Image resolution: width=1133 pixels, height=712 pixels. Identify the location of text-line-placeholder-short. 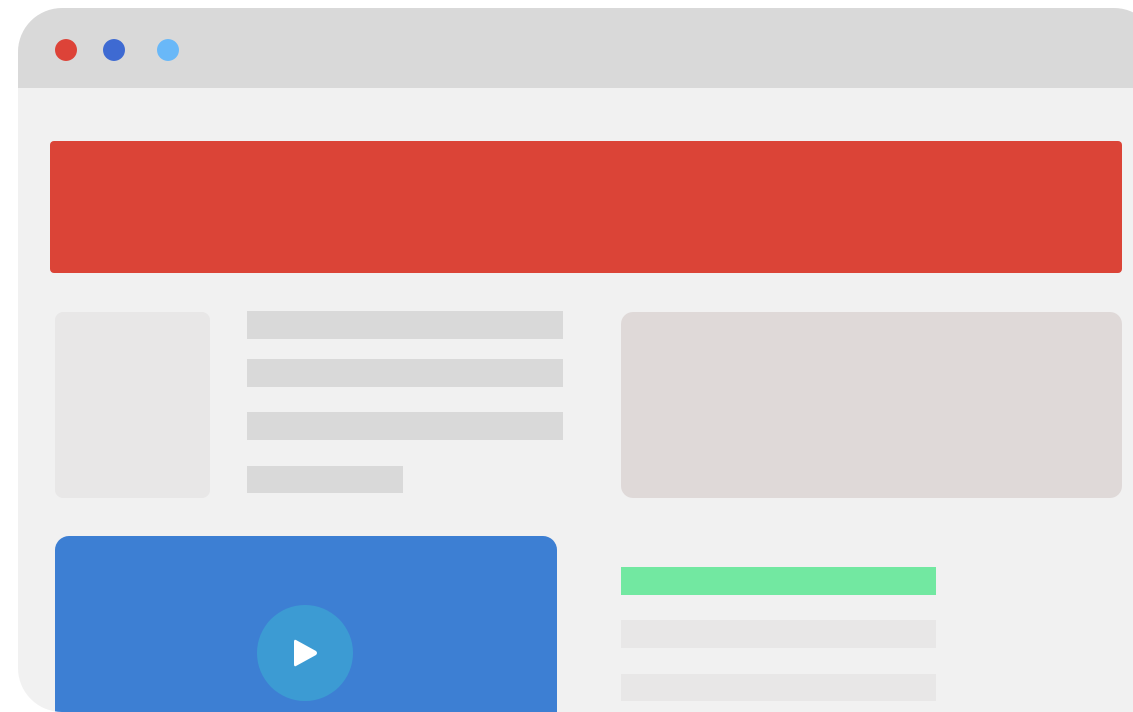
(325, 479).